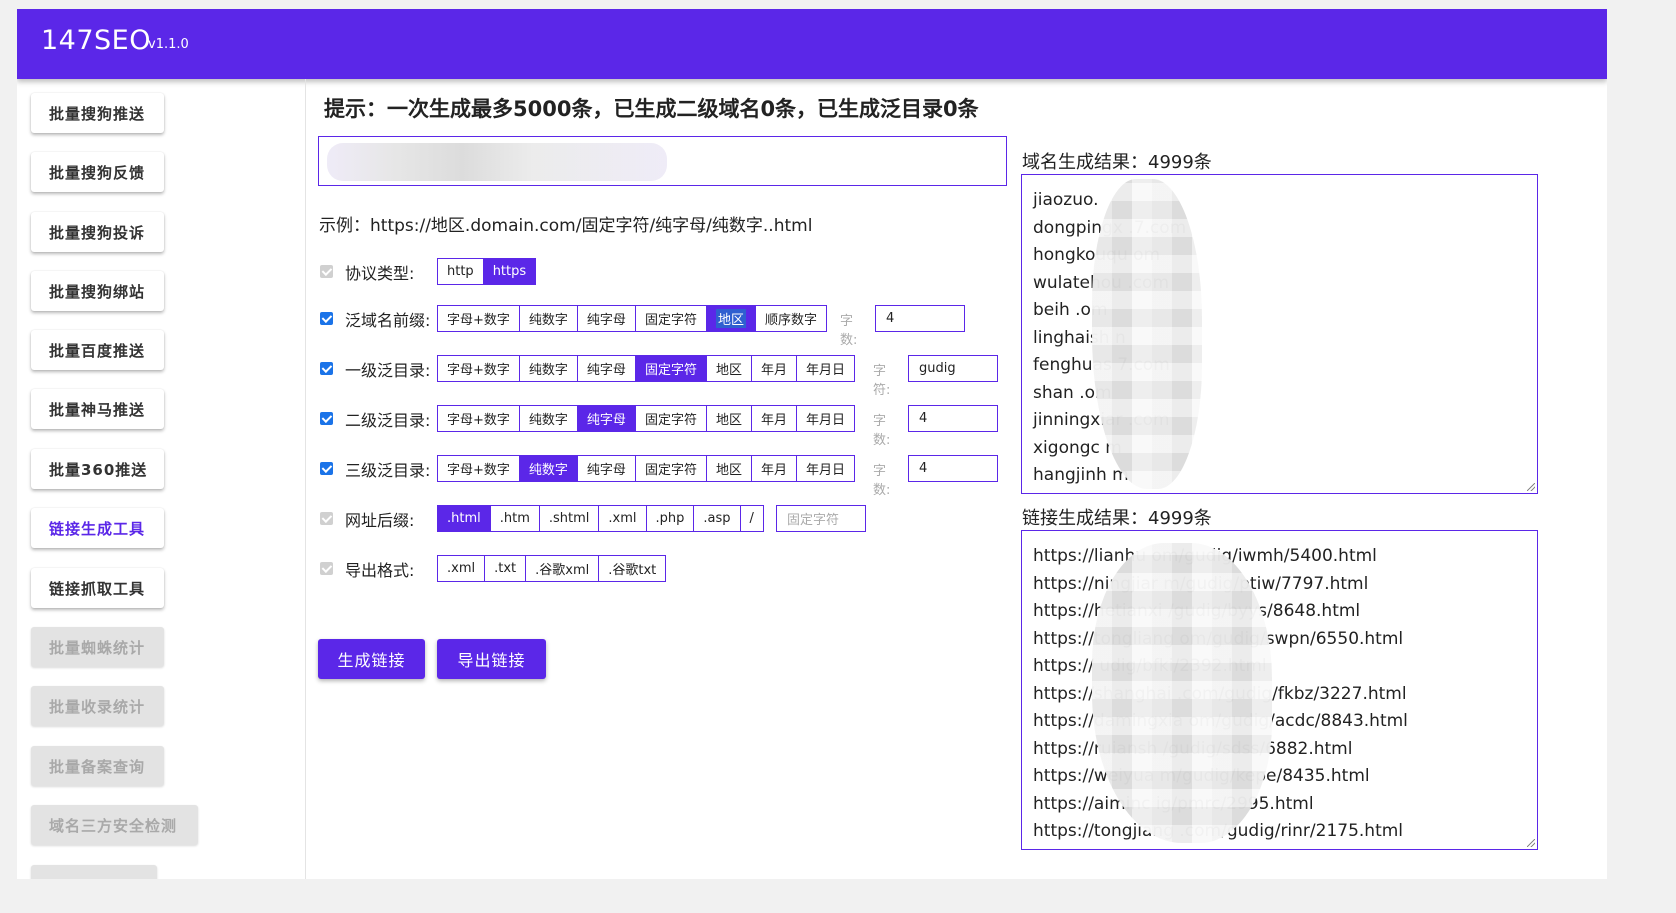 Image resolution: width=1676 pixels, height=913 pixels. Describe the element at coordinates (97, 113) in the screenshot. I see `sidebar-item-sogou-push: 批量搜狗推送` at that location.